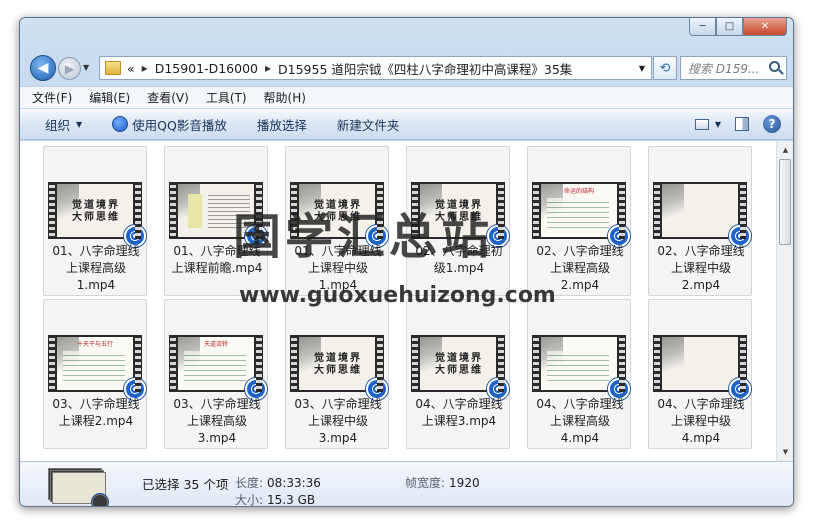 This screenshot has height=527, width=815. Describe the element at coordinates (78, 487) in the screenshot. I see `selection-thumbnail-stack` at that location.